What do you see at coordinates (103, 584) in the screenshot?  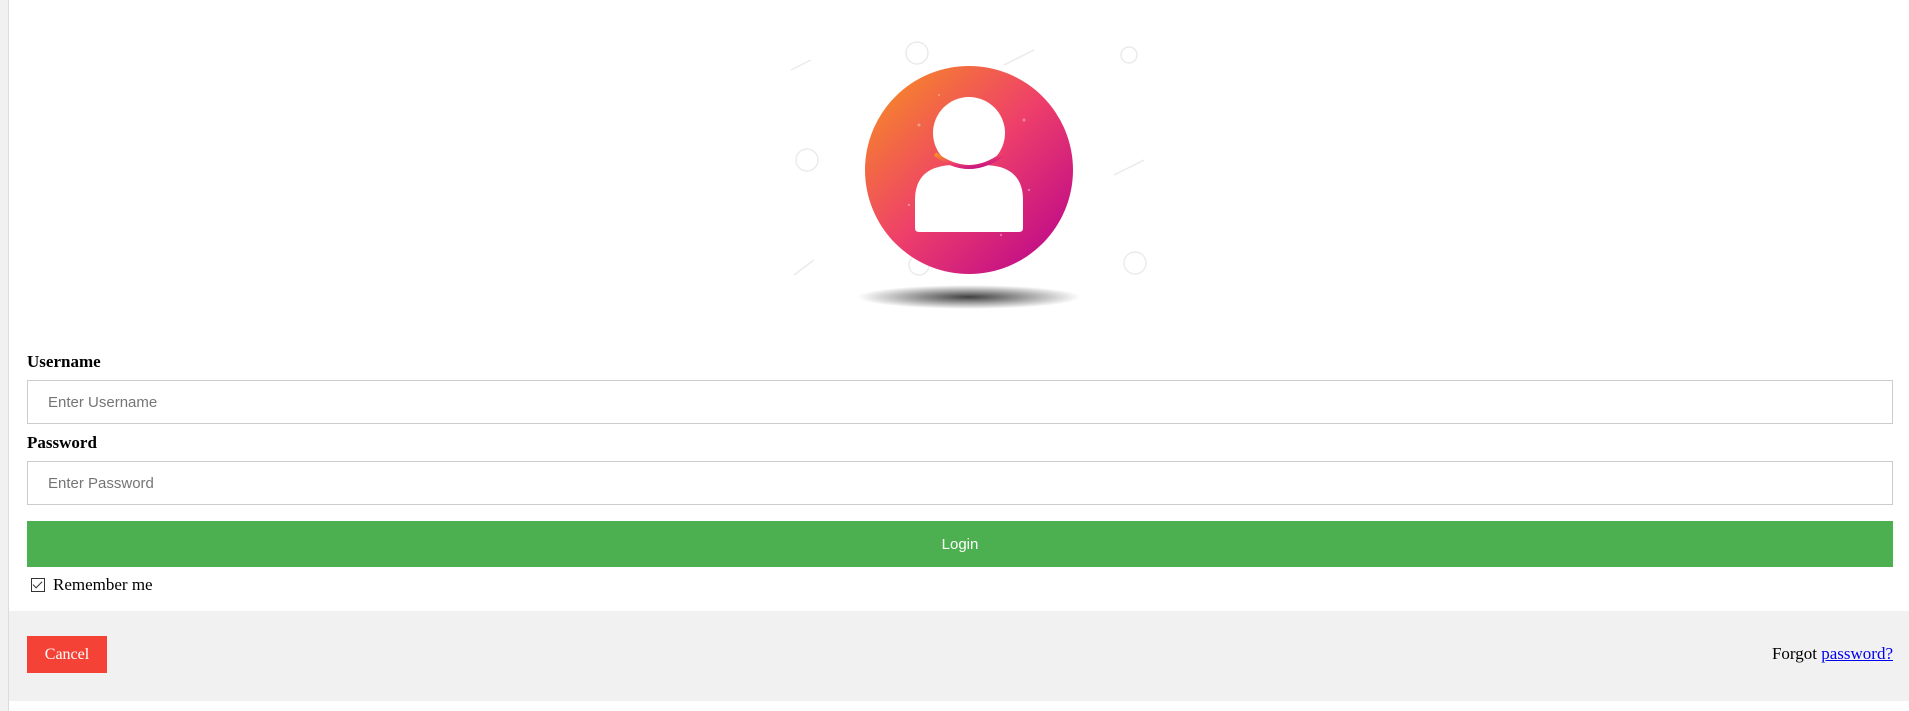 I see `remember-me-label: Remember me` at bounding box center [103, 584].